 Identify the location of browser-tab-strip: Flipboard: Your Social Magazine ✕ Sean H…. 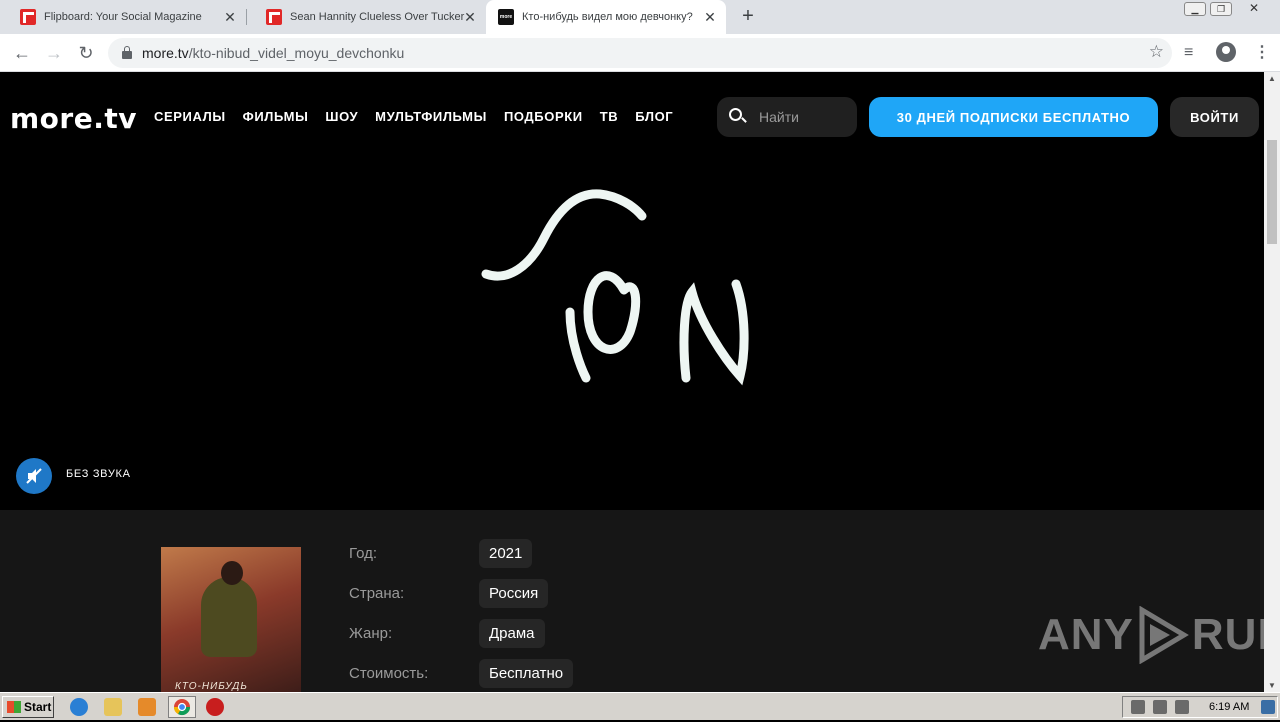
(640, 17).